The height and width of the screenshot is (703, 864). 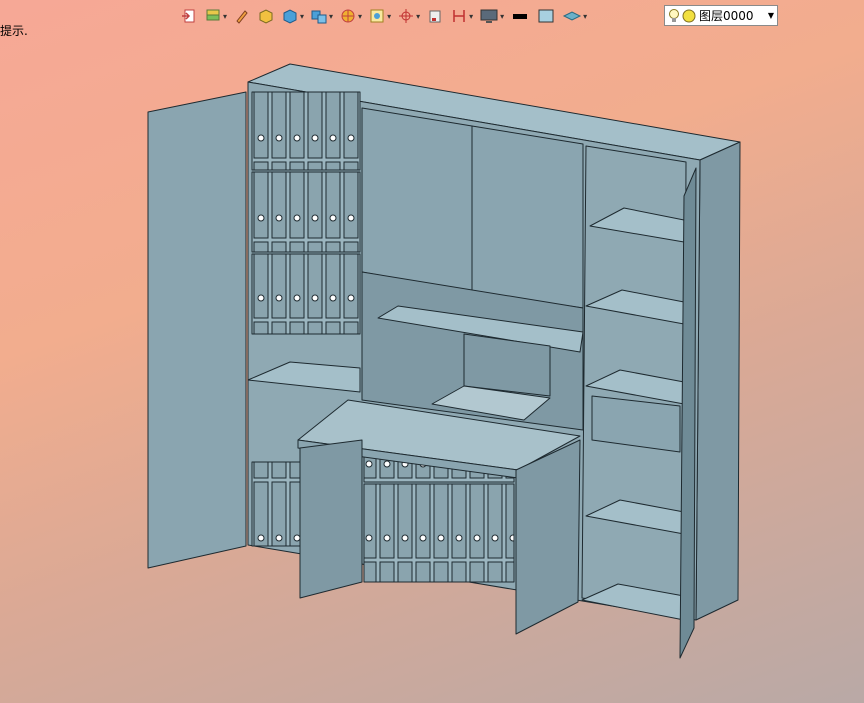 I want to click on small-square-icon, so click(x=435, y=16).